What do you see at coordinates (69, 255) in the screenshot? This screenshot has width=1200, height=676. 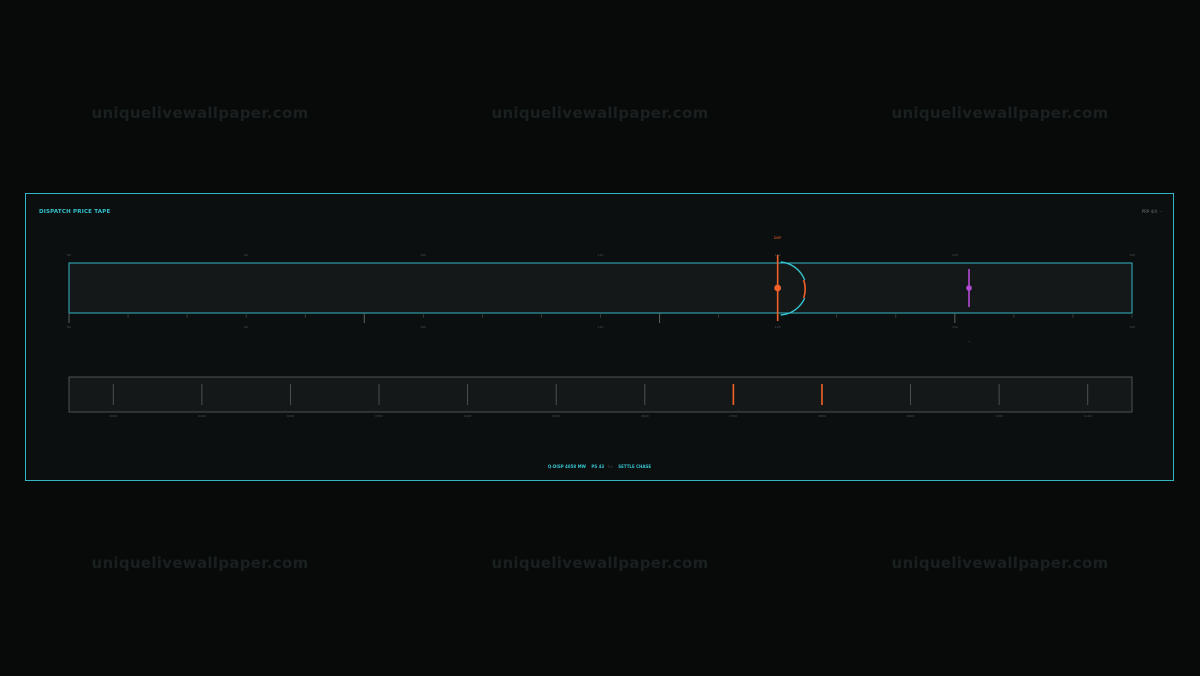 I see `tape-top-tick-label: 80` at bounding box center [69, 255].